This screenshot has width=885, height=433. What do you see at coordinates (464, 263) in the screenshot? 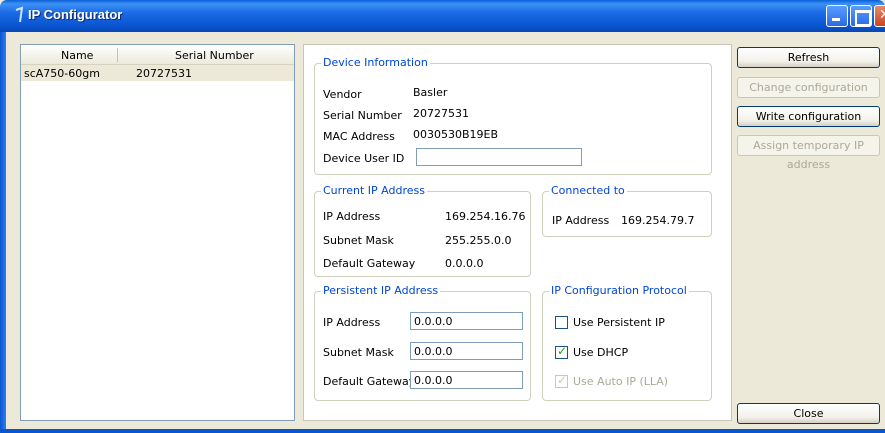
I see `current-gateway-value: 0.0.0.0` at bounding box center [464, 263].